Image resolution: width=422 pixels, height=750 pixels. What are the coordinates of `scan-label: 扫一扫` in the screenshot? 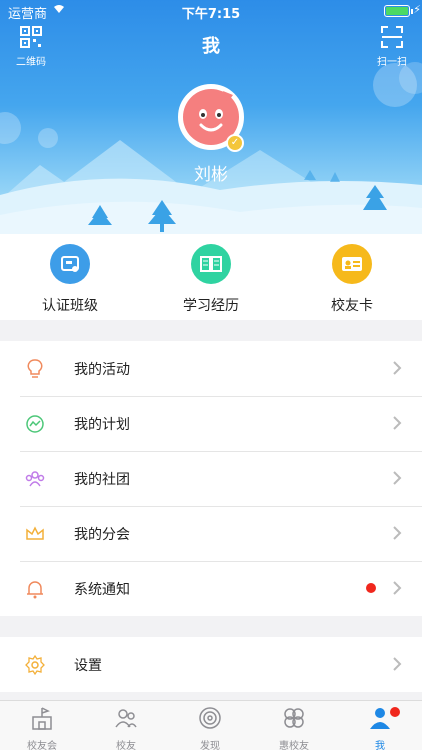 It's located at (392, 62).